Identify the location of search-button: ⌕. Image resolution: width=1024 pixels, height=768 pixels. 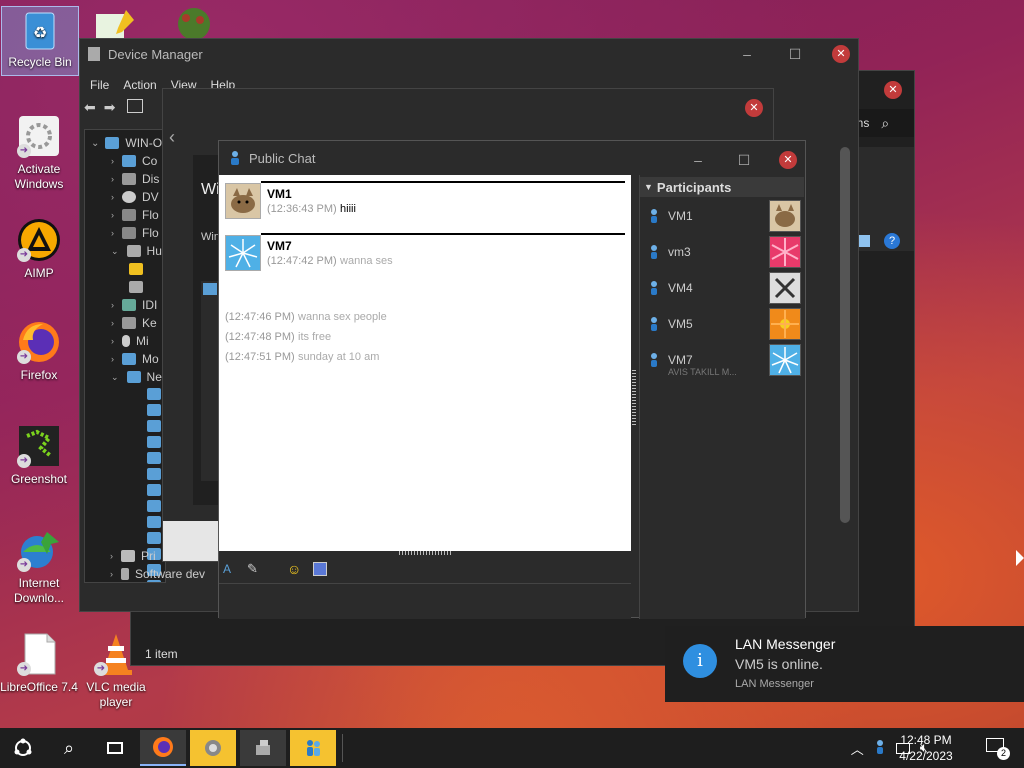
(69, 748).